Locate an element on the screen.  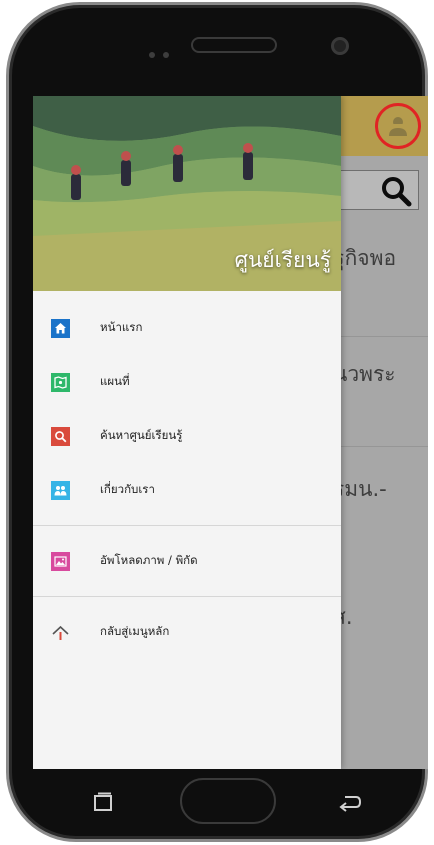
menu-item-label: แผนที่ is located at coordinates (115, 381).